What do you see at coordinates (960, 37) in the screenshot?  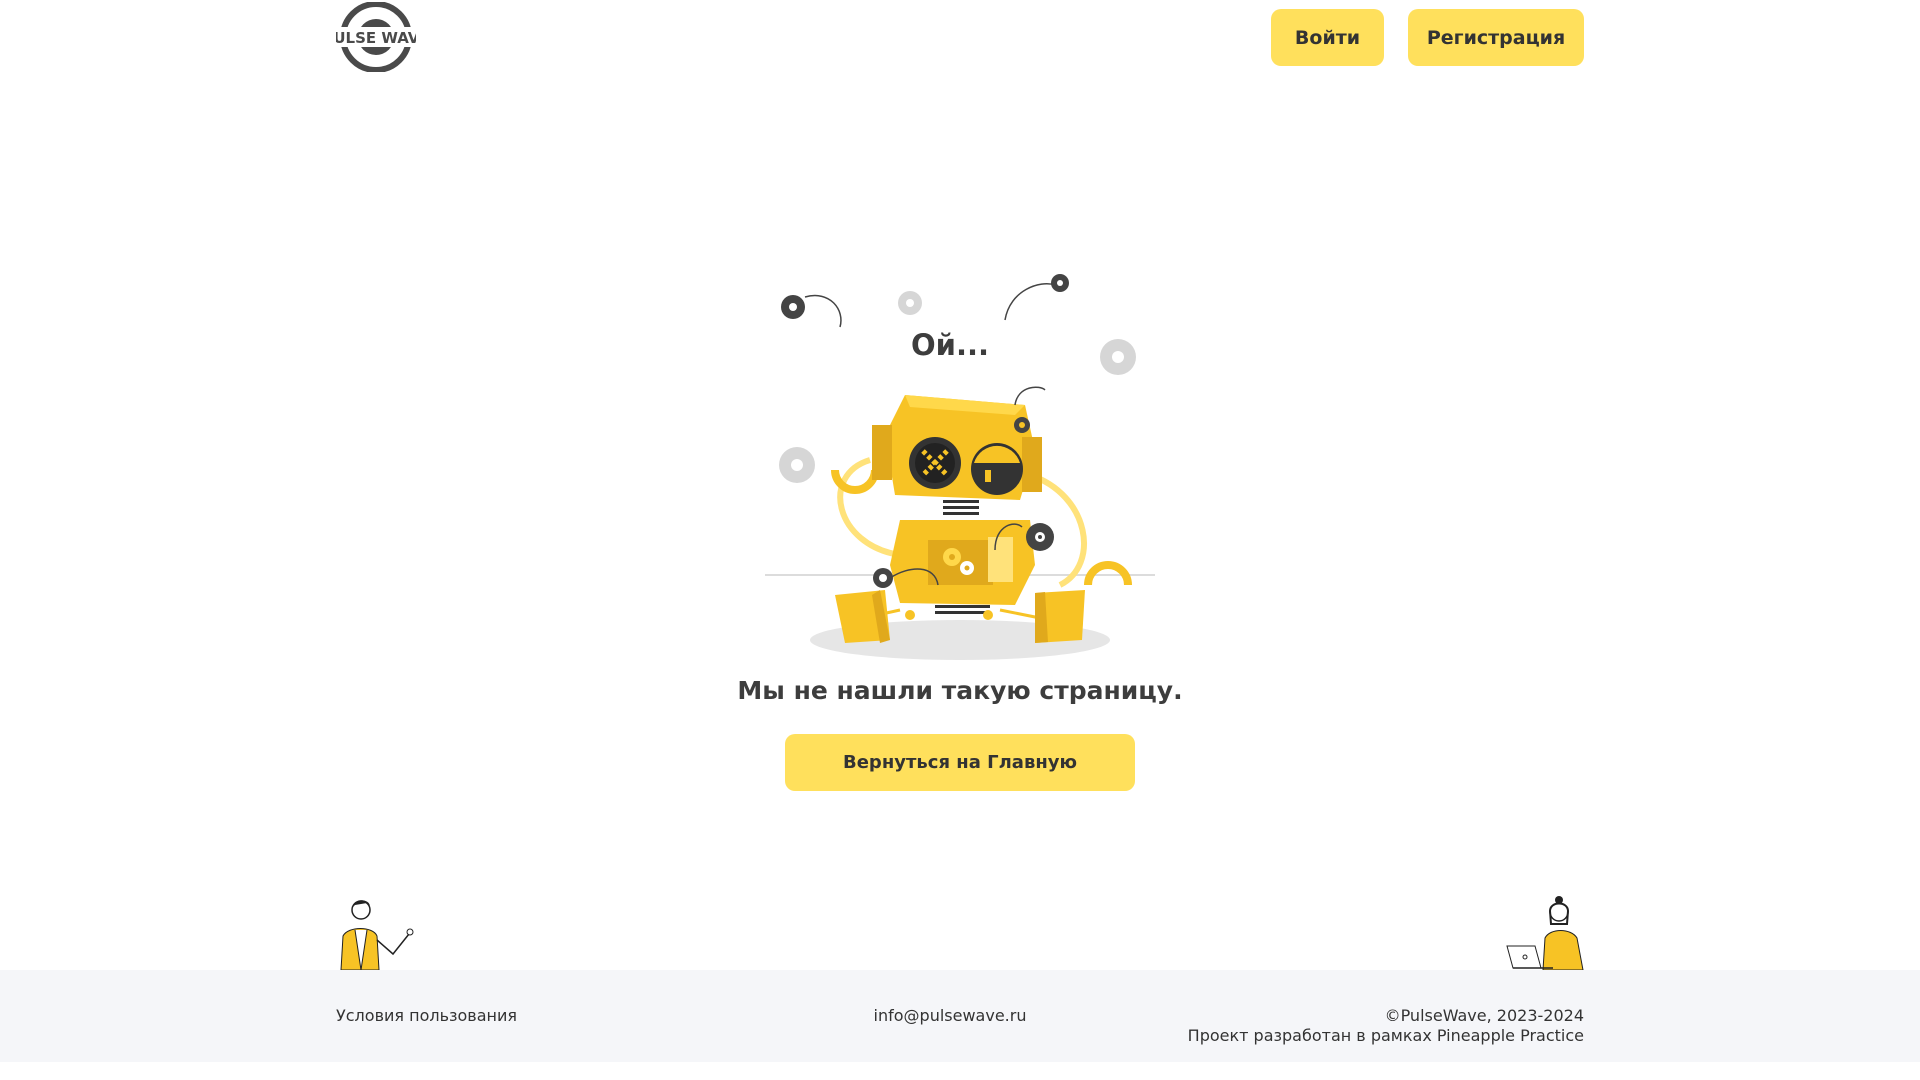 I see `header: PULSE WAVE Войти Регистрация` at bounding box center [960, 37].